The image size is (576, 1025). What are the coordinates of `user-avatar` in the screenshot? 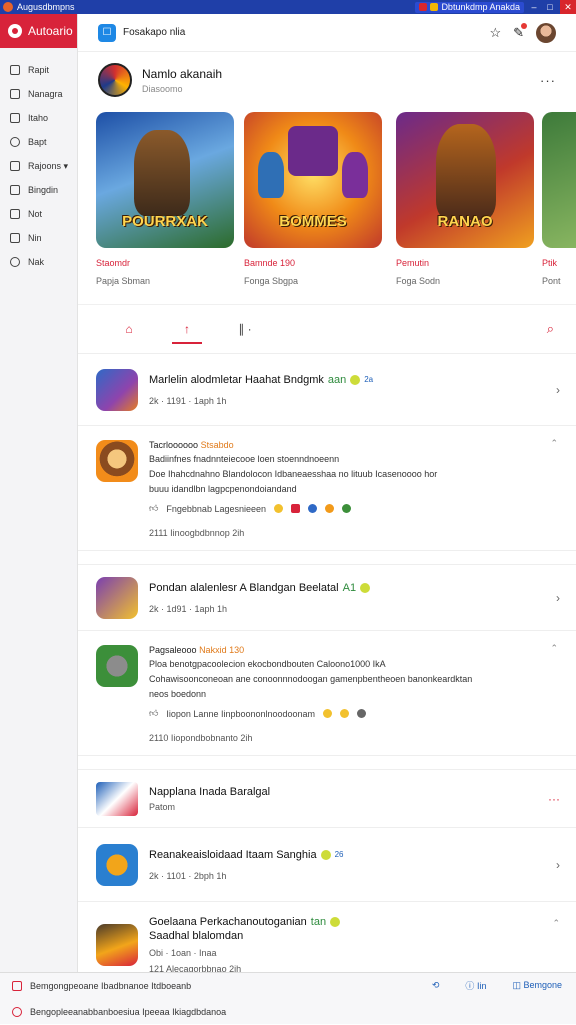 It's located at (546, 32).